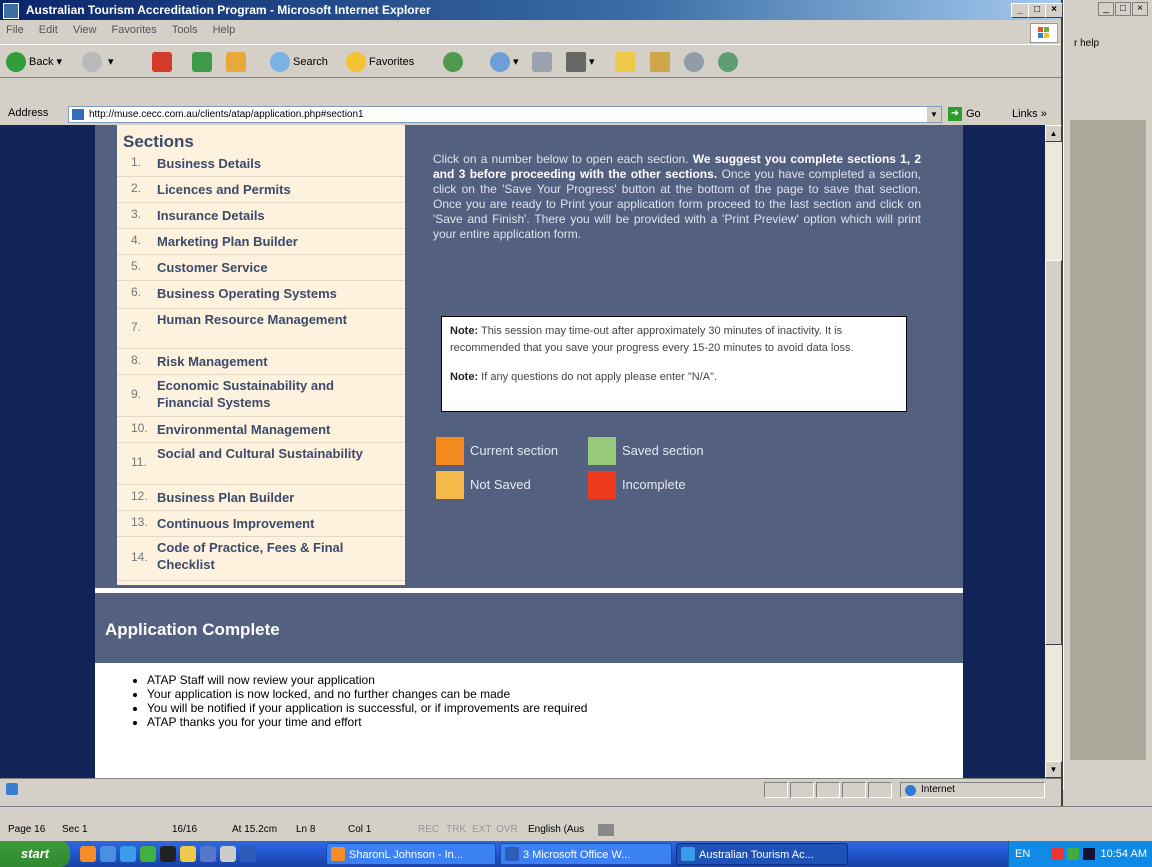  I want to click on menu-file: File, so click(15, 30).